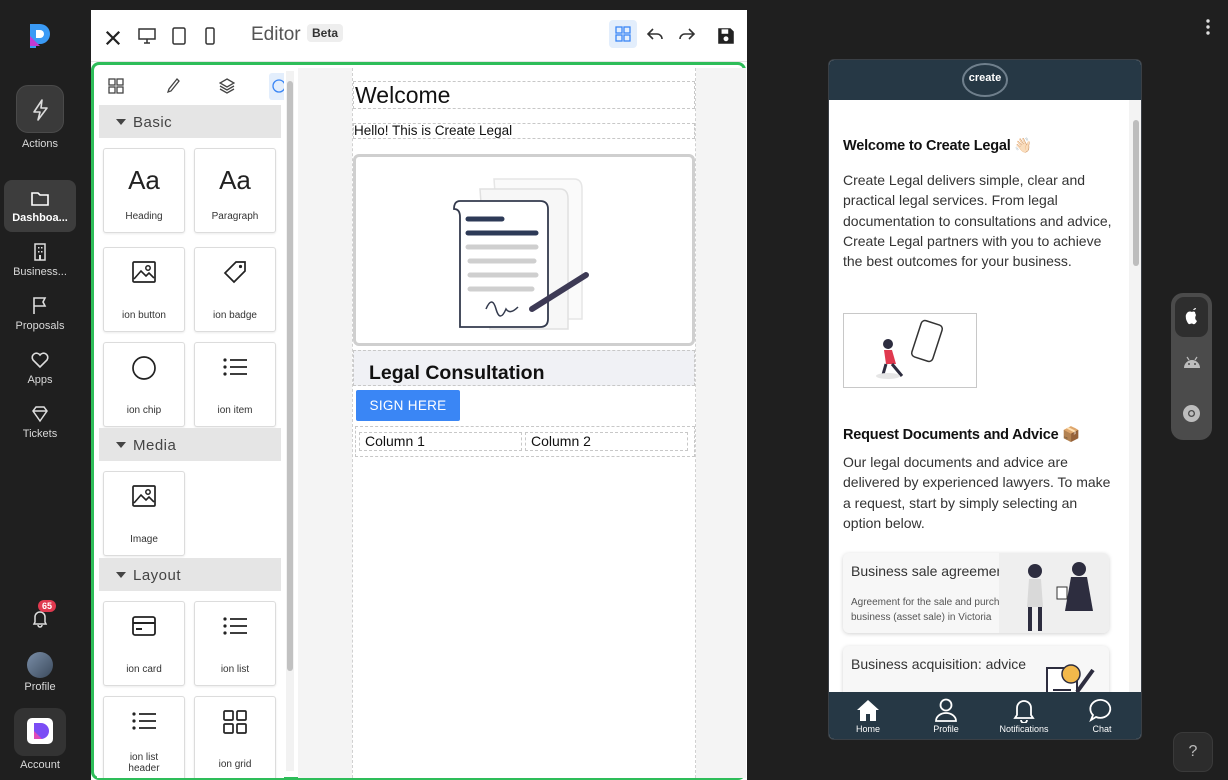 Image resolution: width=1228 pixels, height=780 pixels. I want to click on card-title: Business acquisition: advice, so click(939, 664).